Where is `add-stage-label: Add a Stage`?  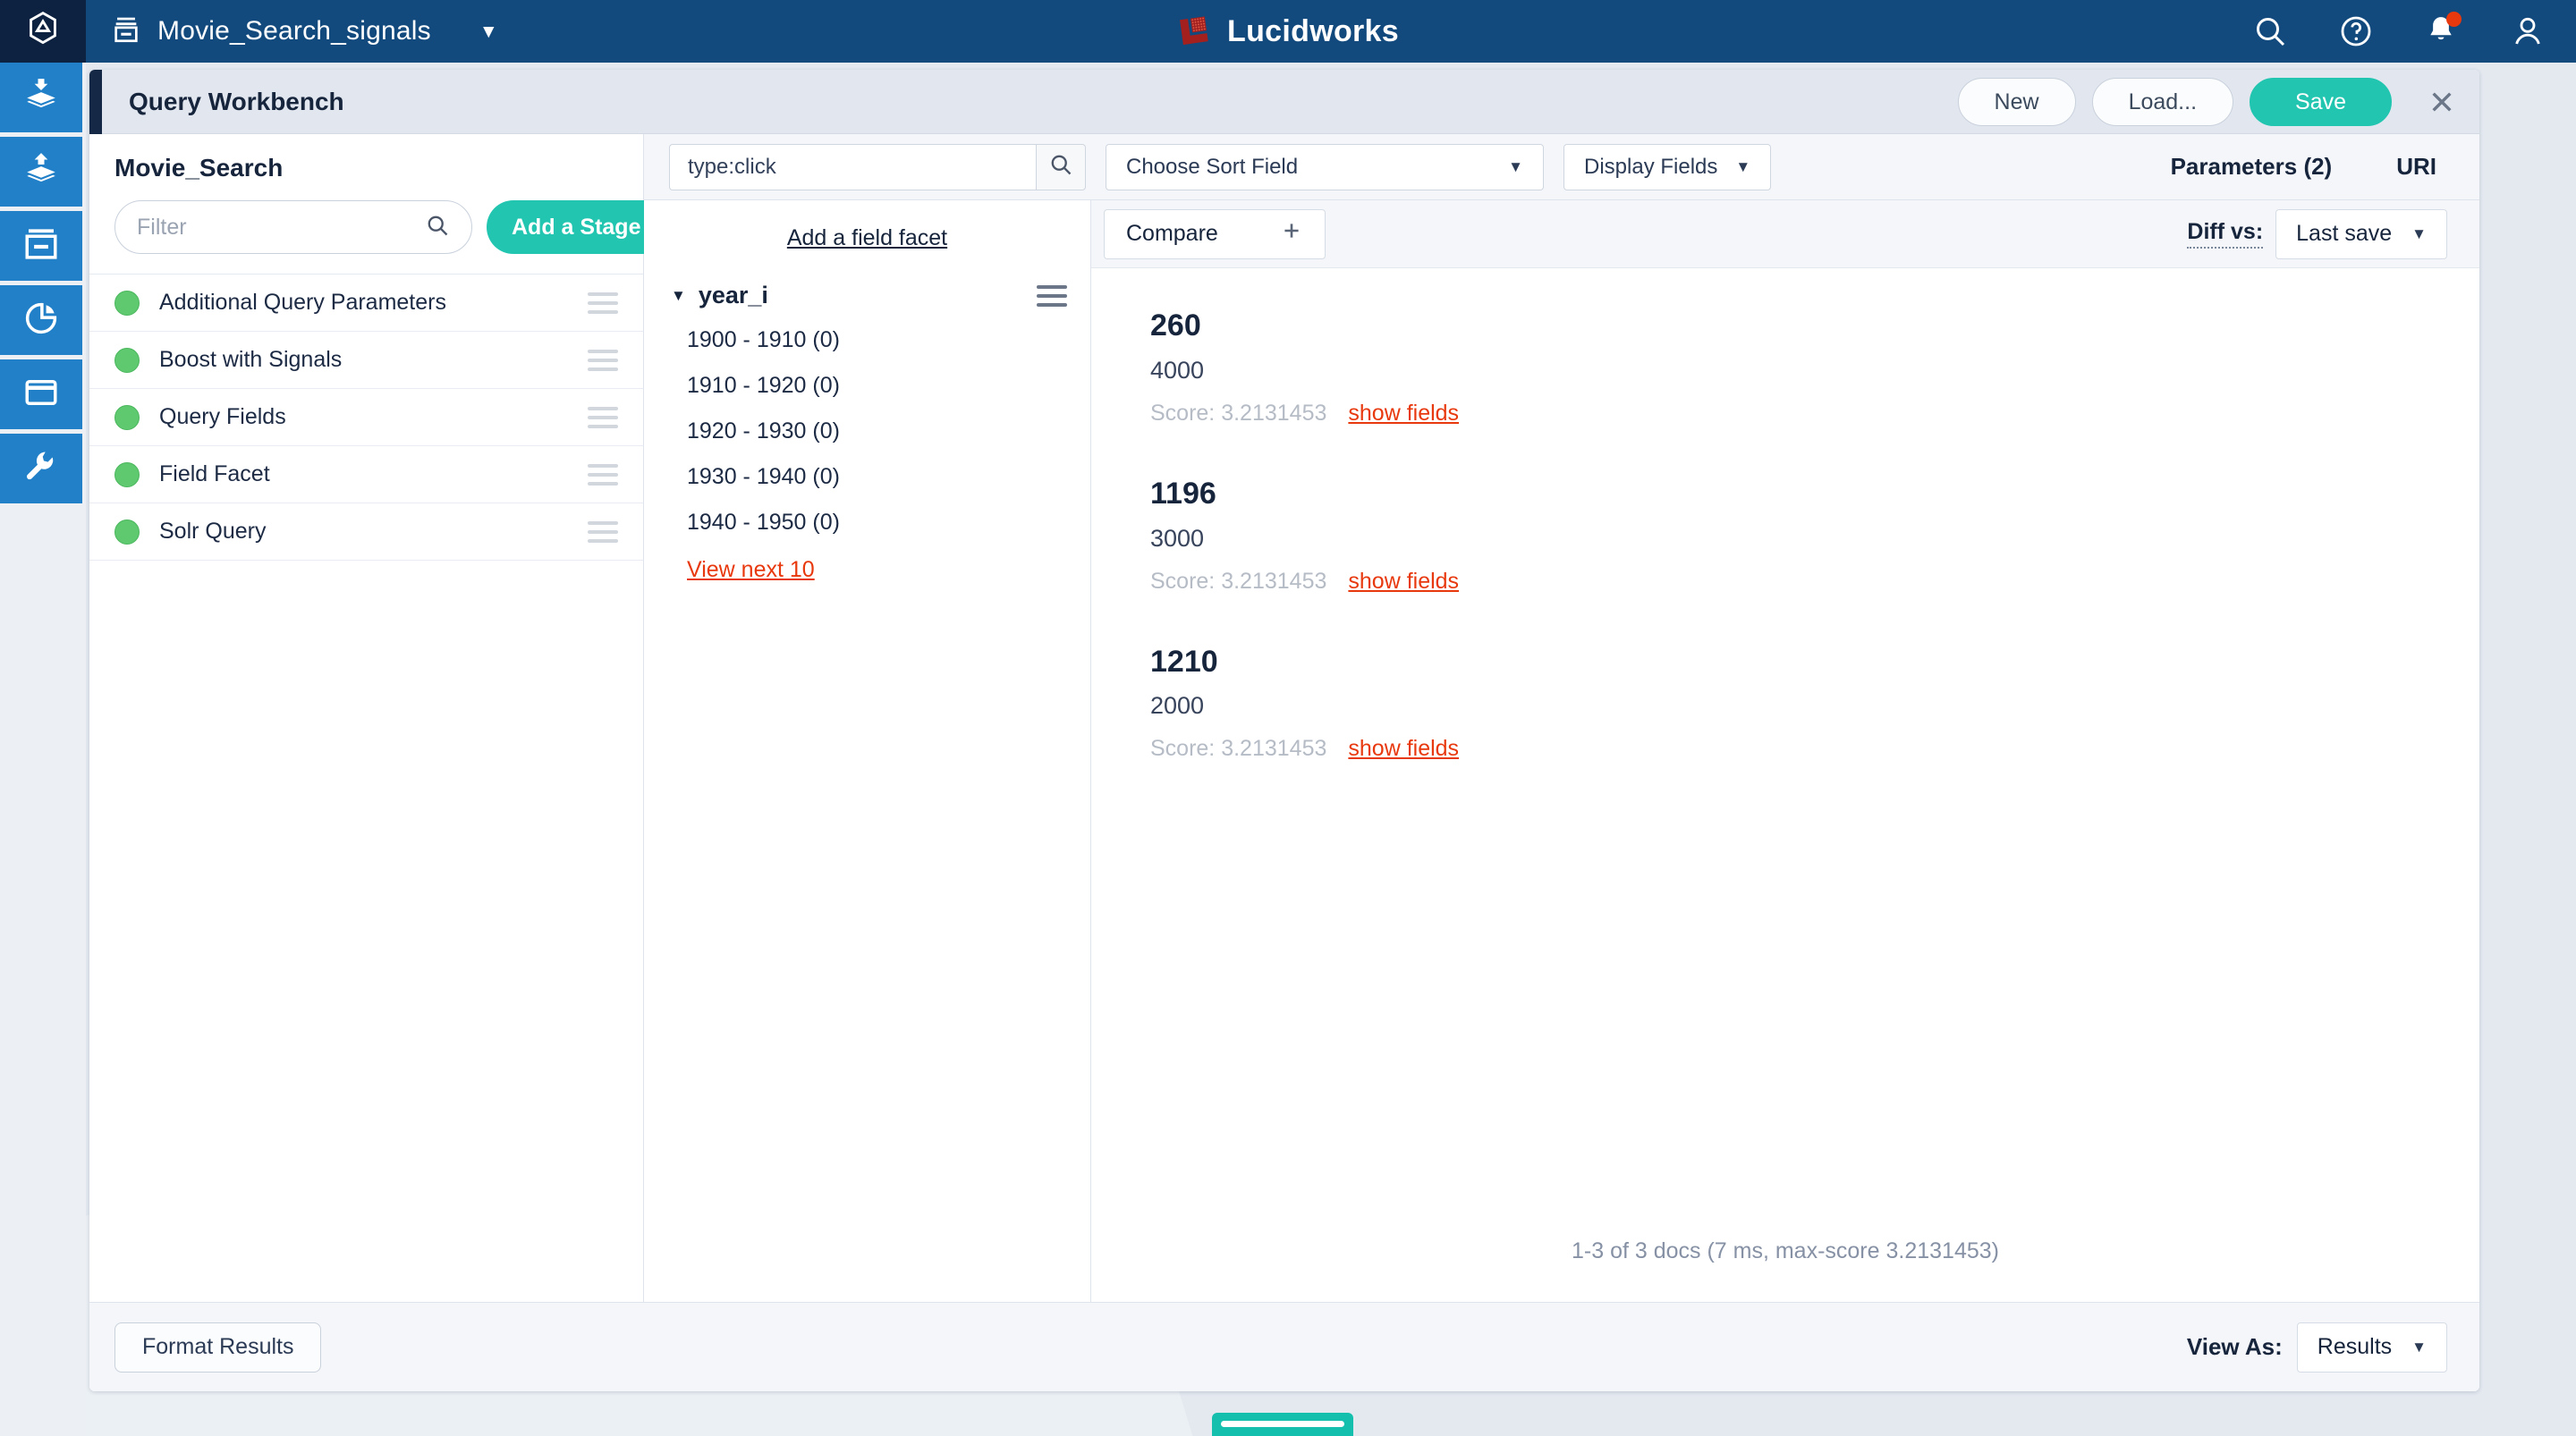 add-stage-label: Add a Stage is located at coordinates (576, 227).